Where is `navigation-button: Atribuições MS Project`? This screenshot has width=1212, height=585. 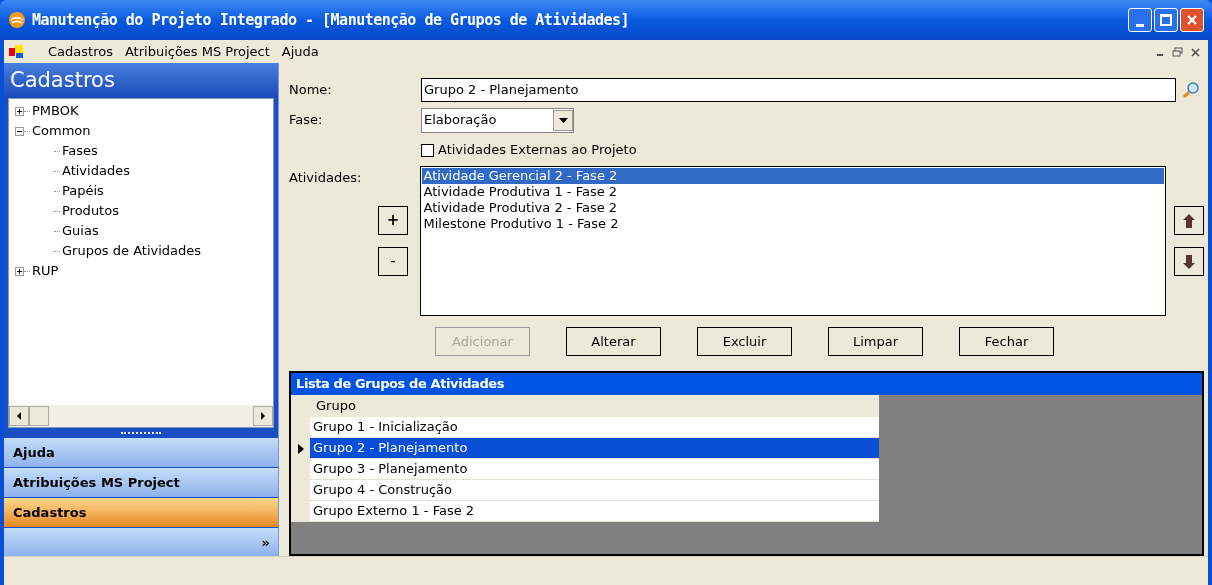
navigation-button: Atribuições MS Project is located at coordinates (141, 483).